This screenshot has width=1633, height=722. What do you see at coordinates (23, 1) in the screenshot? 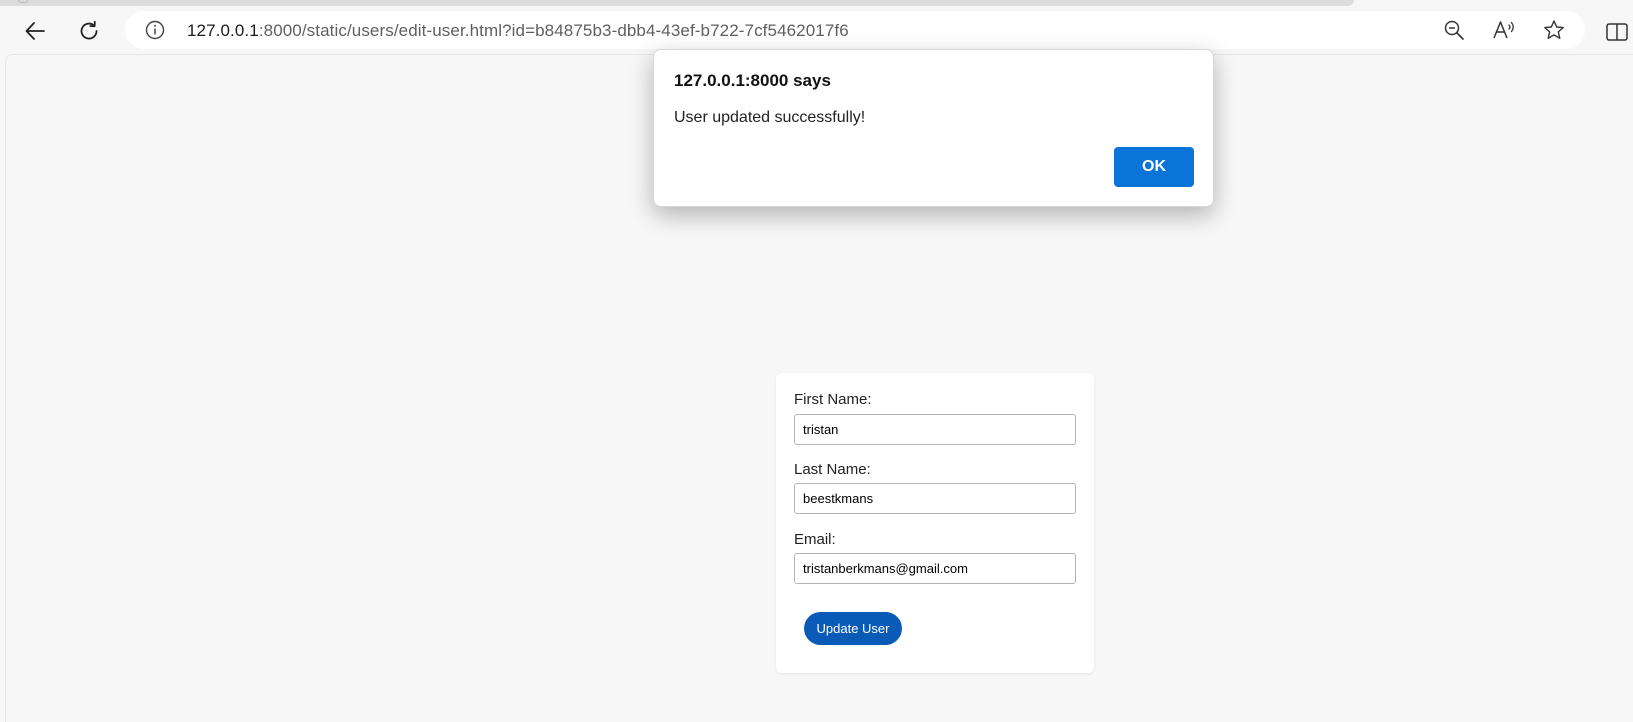
I see `tab-icon` at bounding box center [23, 1].